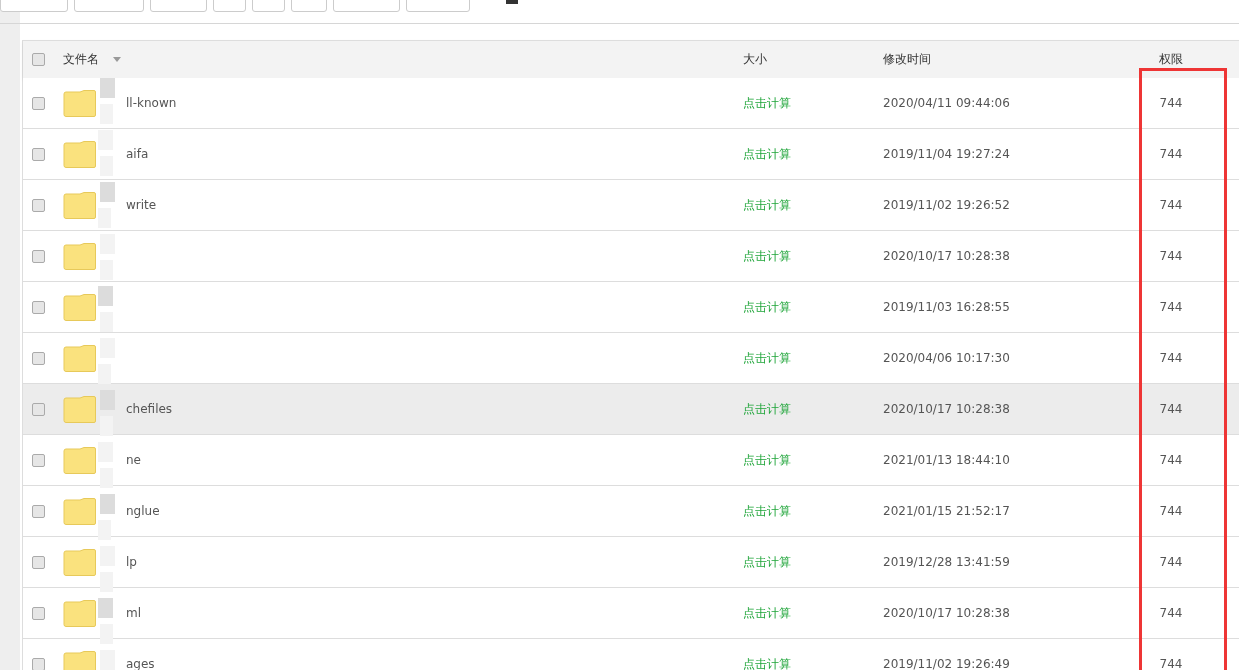 Image resolution: width=1239 pixels, height=670 pixels. What do you see at coordinates (143, 511) in the screenshot?
I see `file-name: nglue` at bounding box center [143, 511].